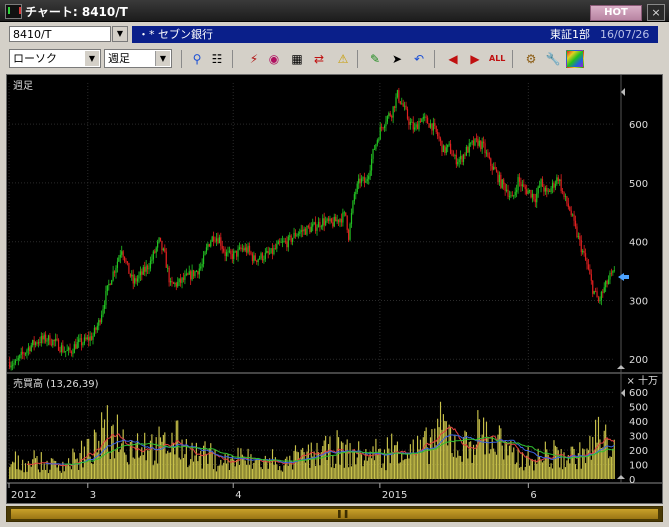  I want to click on hot-button: HOT, so click(616, 13).